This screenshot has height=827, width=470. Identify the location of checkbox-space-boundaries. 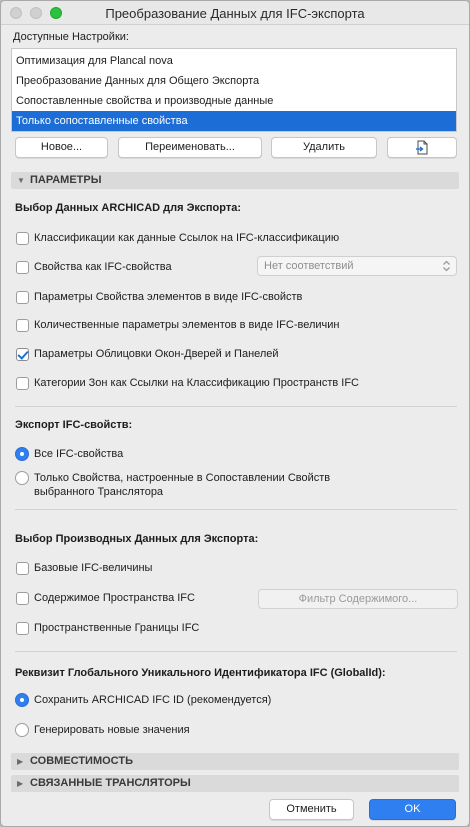
(22, 628).